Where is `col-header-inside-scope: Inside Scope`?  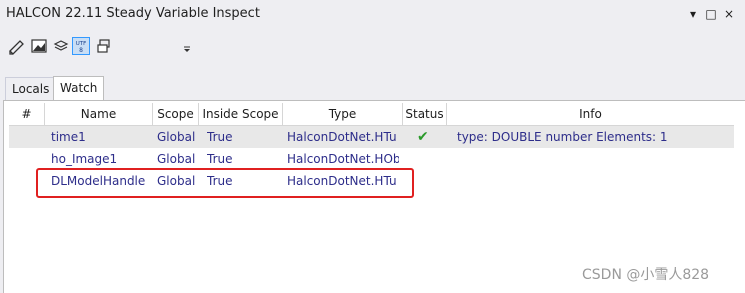
col-header-inside-scope: Inside Scope is located at coordinates (241, 114).